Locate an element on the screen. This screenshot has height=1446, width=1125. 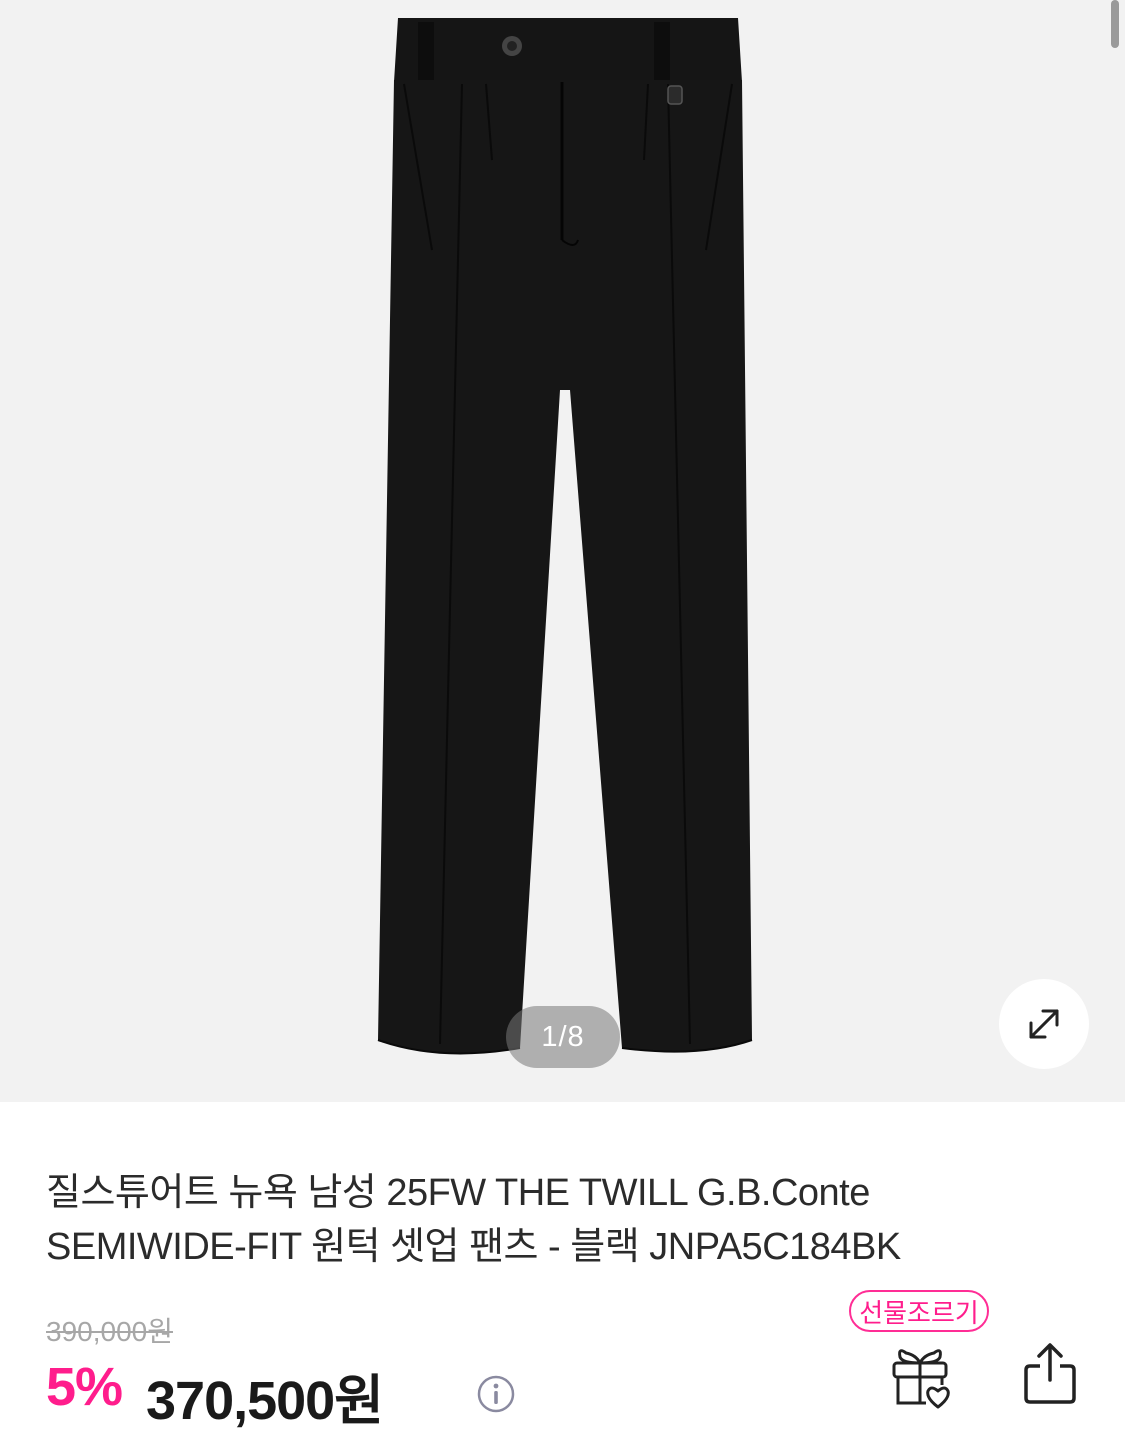
image-counter: 1/8 is located at coordinates (563, 1037).